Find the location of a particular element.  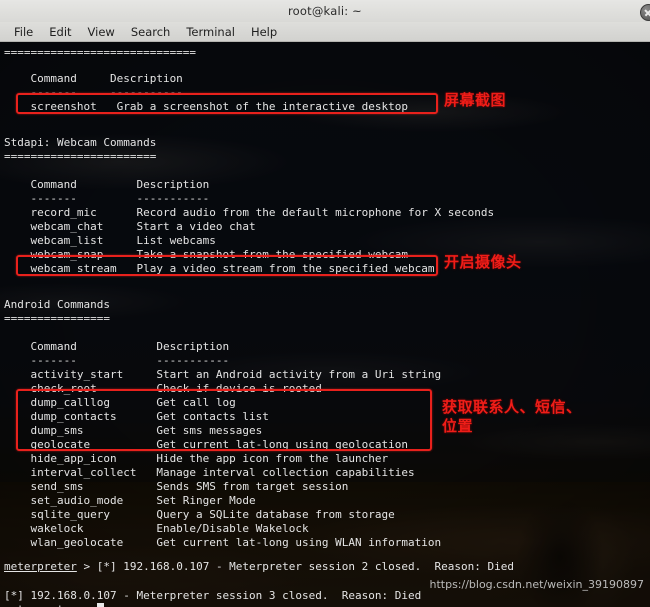

annotation-webcam: 开启摄像头 is located at coordinates (483, 262).